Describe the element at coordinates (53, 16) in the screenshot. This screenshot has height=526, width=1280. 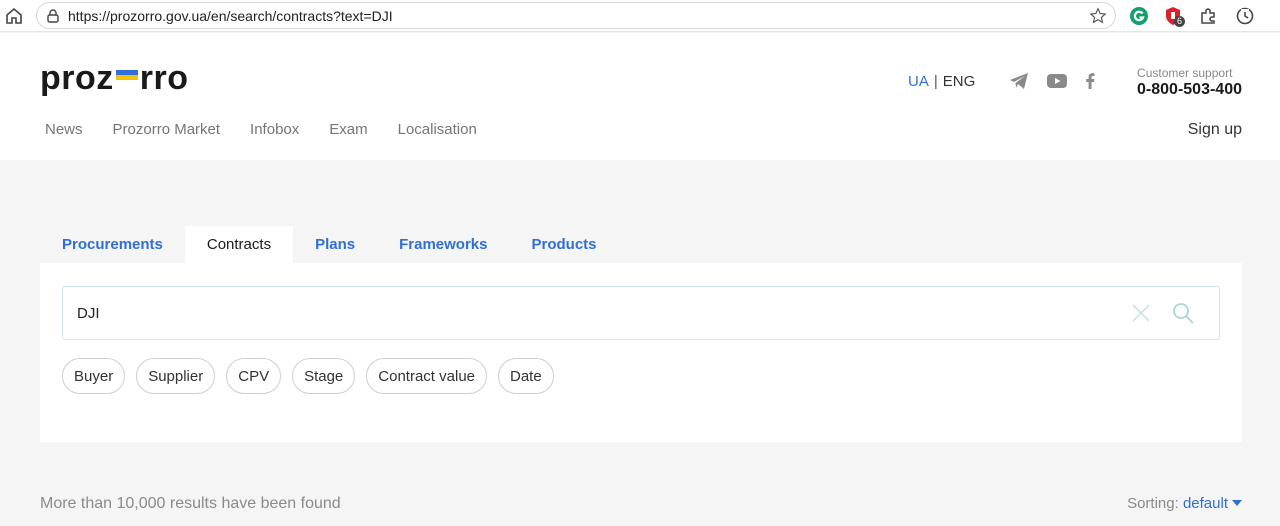
I see `site-info-icon` at that location.